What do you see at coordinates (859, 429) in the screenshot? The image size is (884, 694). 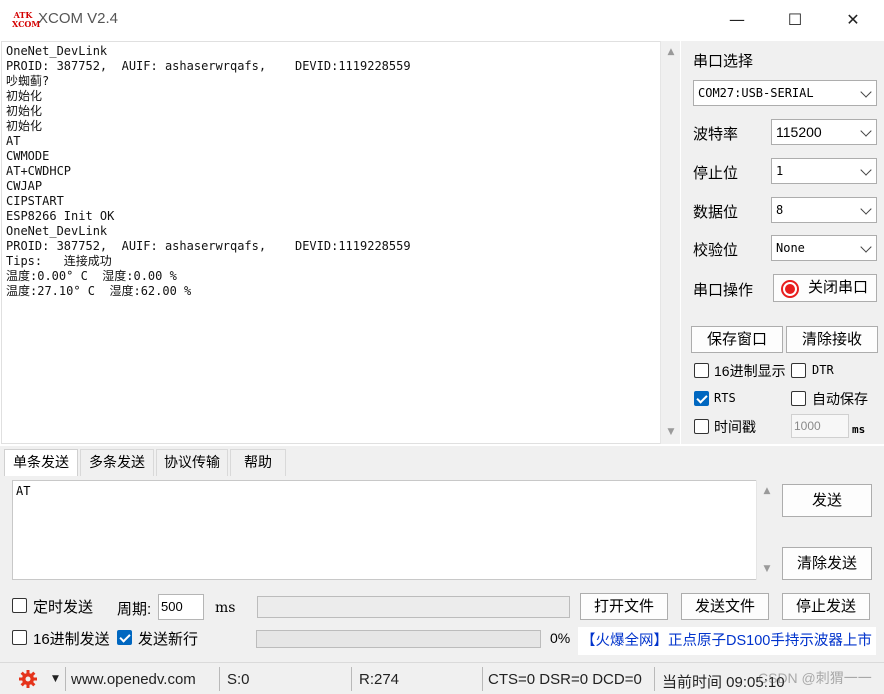 I see `timestamp-unit: ms` at bounding box center [859, 429].